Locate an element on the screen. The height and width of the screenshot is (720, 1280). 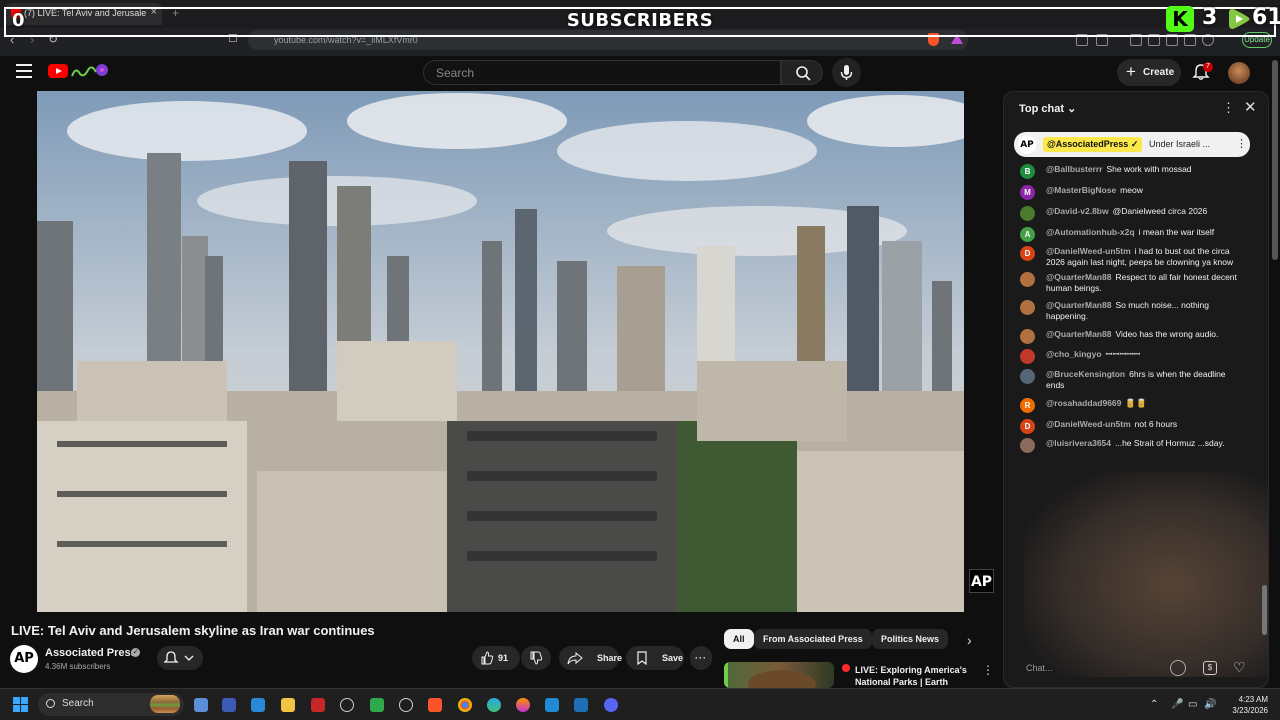
chip-from-associated-press: From Associated Press is located at coordinates (813, 639).